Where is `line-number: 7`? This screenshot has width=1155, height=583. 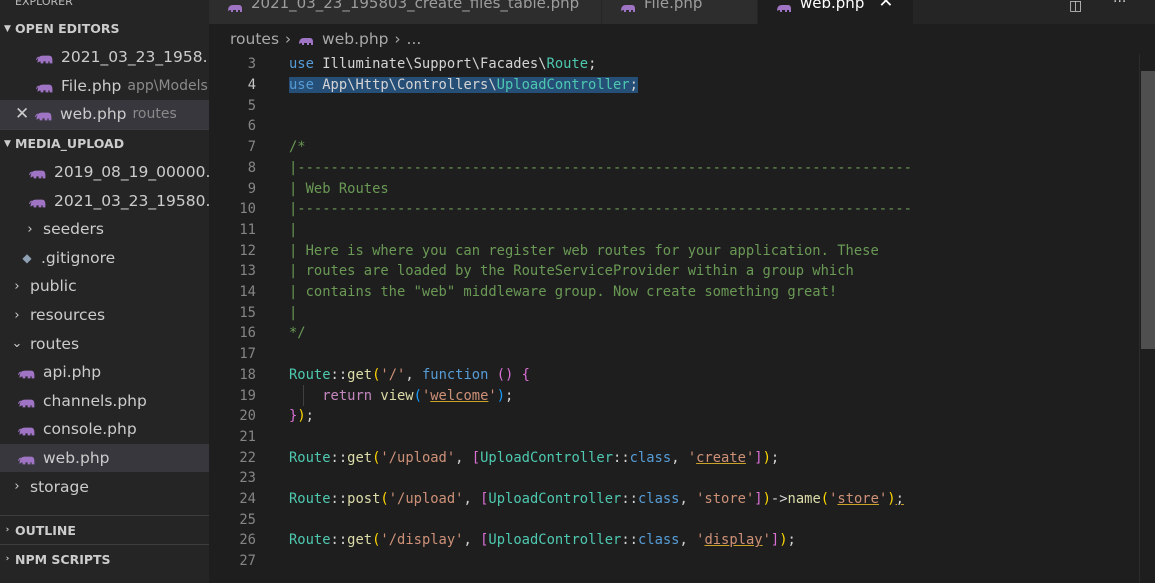 line-number: 7 is located at coordinates (251, 147).